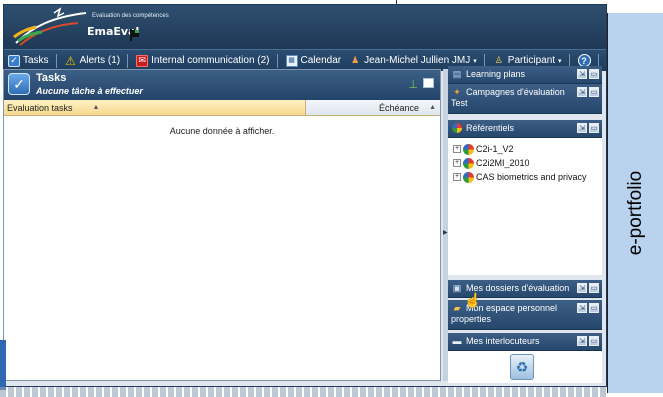 Image resolution: width=663 pixels, height=397 pixels. Describe the element at coordinates (222, 131) in the screenshot. I see `empty-message: Aucune donnée à afficher.` at that location.